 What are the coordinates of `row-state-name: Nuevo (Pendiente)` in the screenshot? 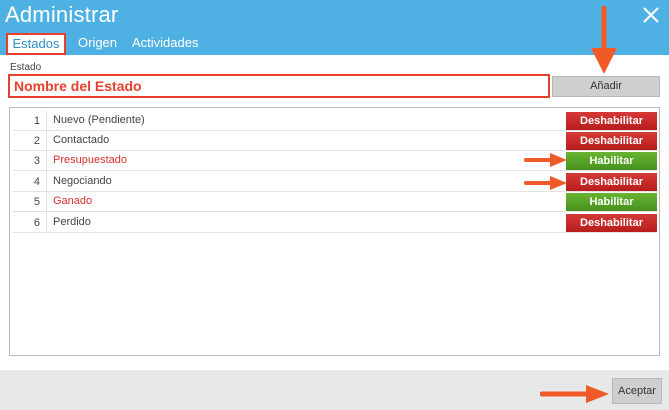 It's located at (99, 120).